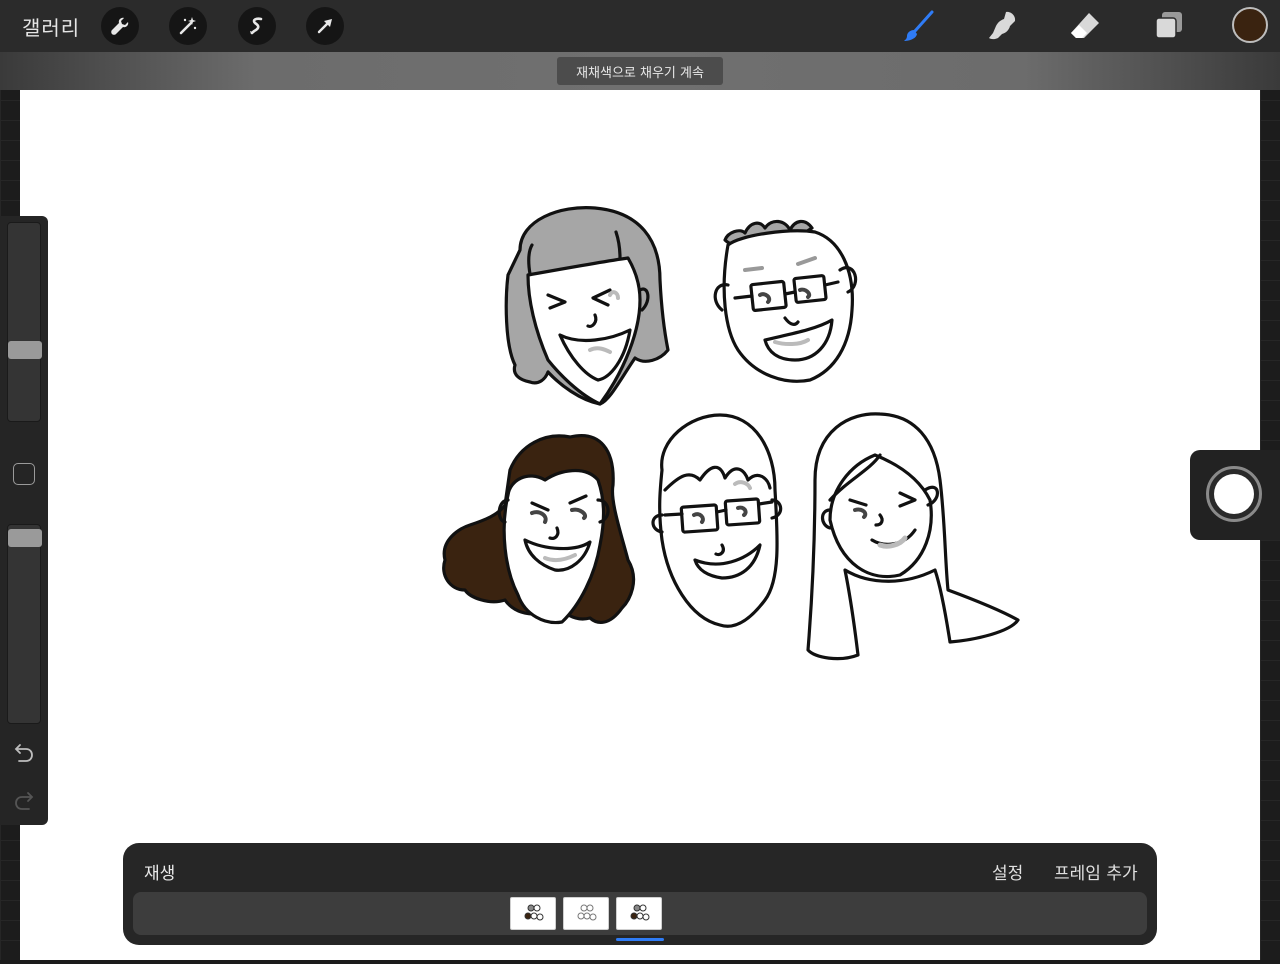 The width and height of the screenshot is (1280, 964). I want to click on frame-1-preview, so click(534, 912).